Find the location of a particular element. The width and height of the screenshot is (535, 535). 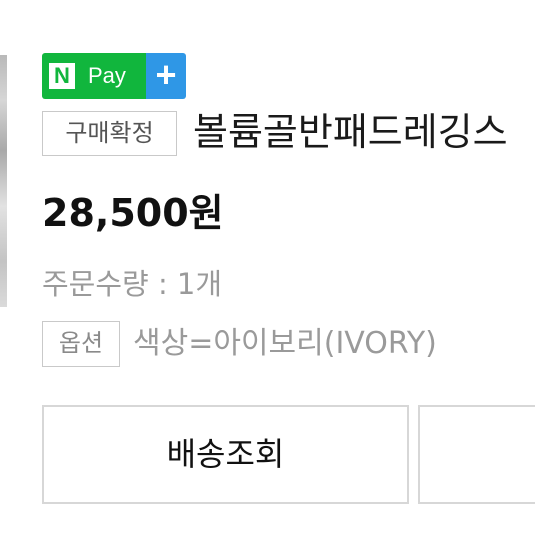

npay-label: Pay is located at coordinates (114, 76).